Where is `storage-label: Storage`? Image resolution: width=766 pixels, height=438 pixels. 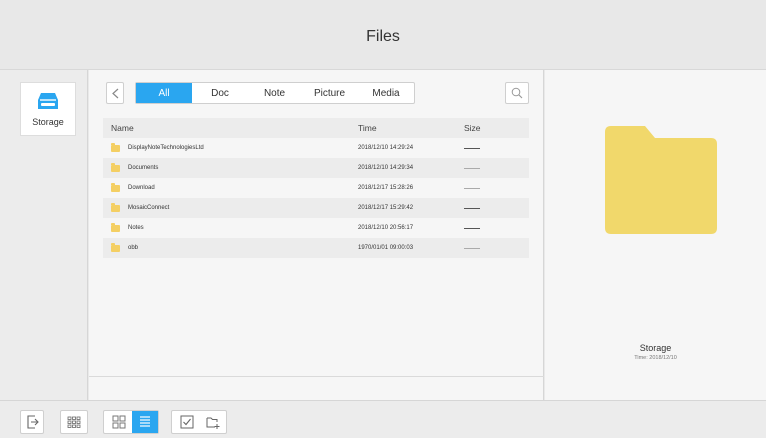 storage-label: Storage is located at coordinates (48, 122).